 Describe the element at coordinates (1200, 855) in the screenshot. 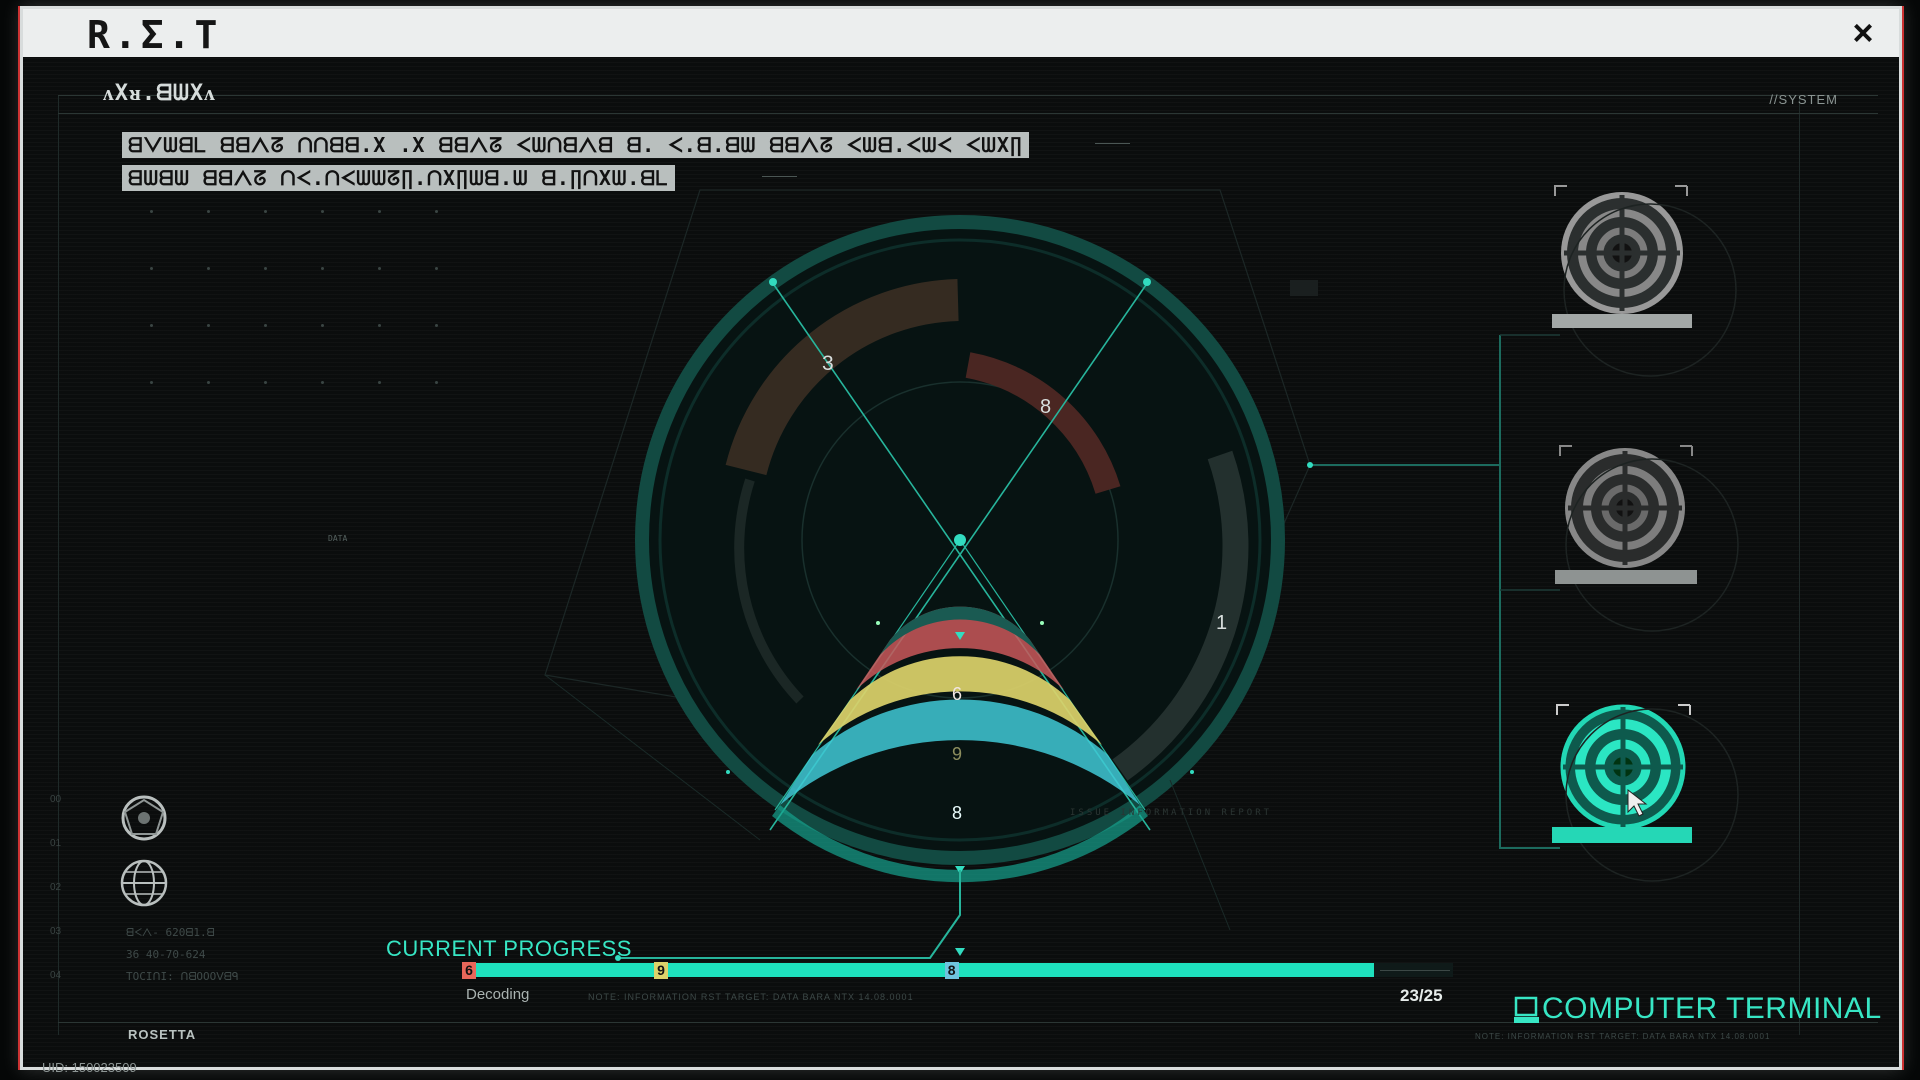

I see `faint-line` at that location.